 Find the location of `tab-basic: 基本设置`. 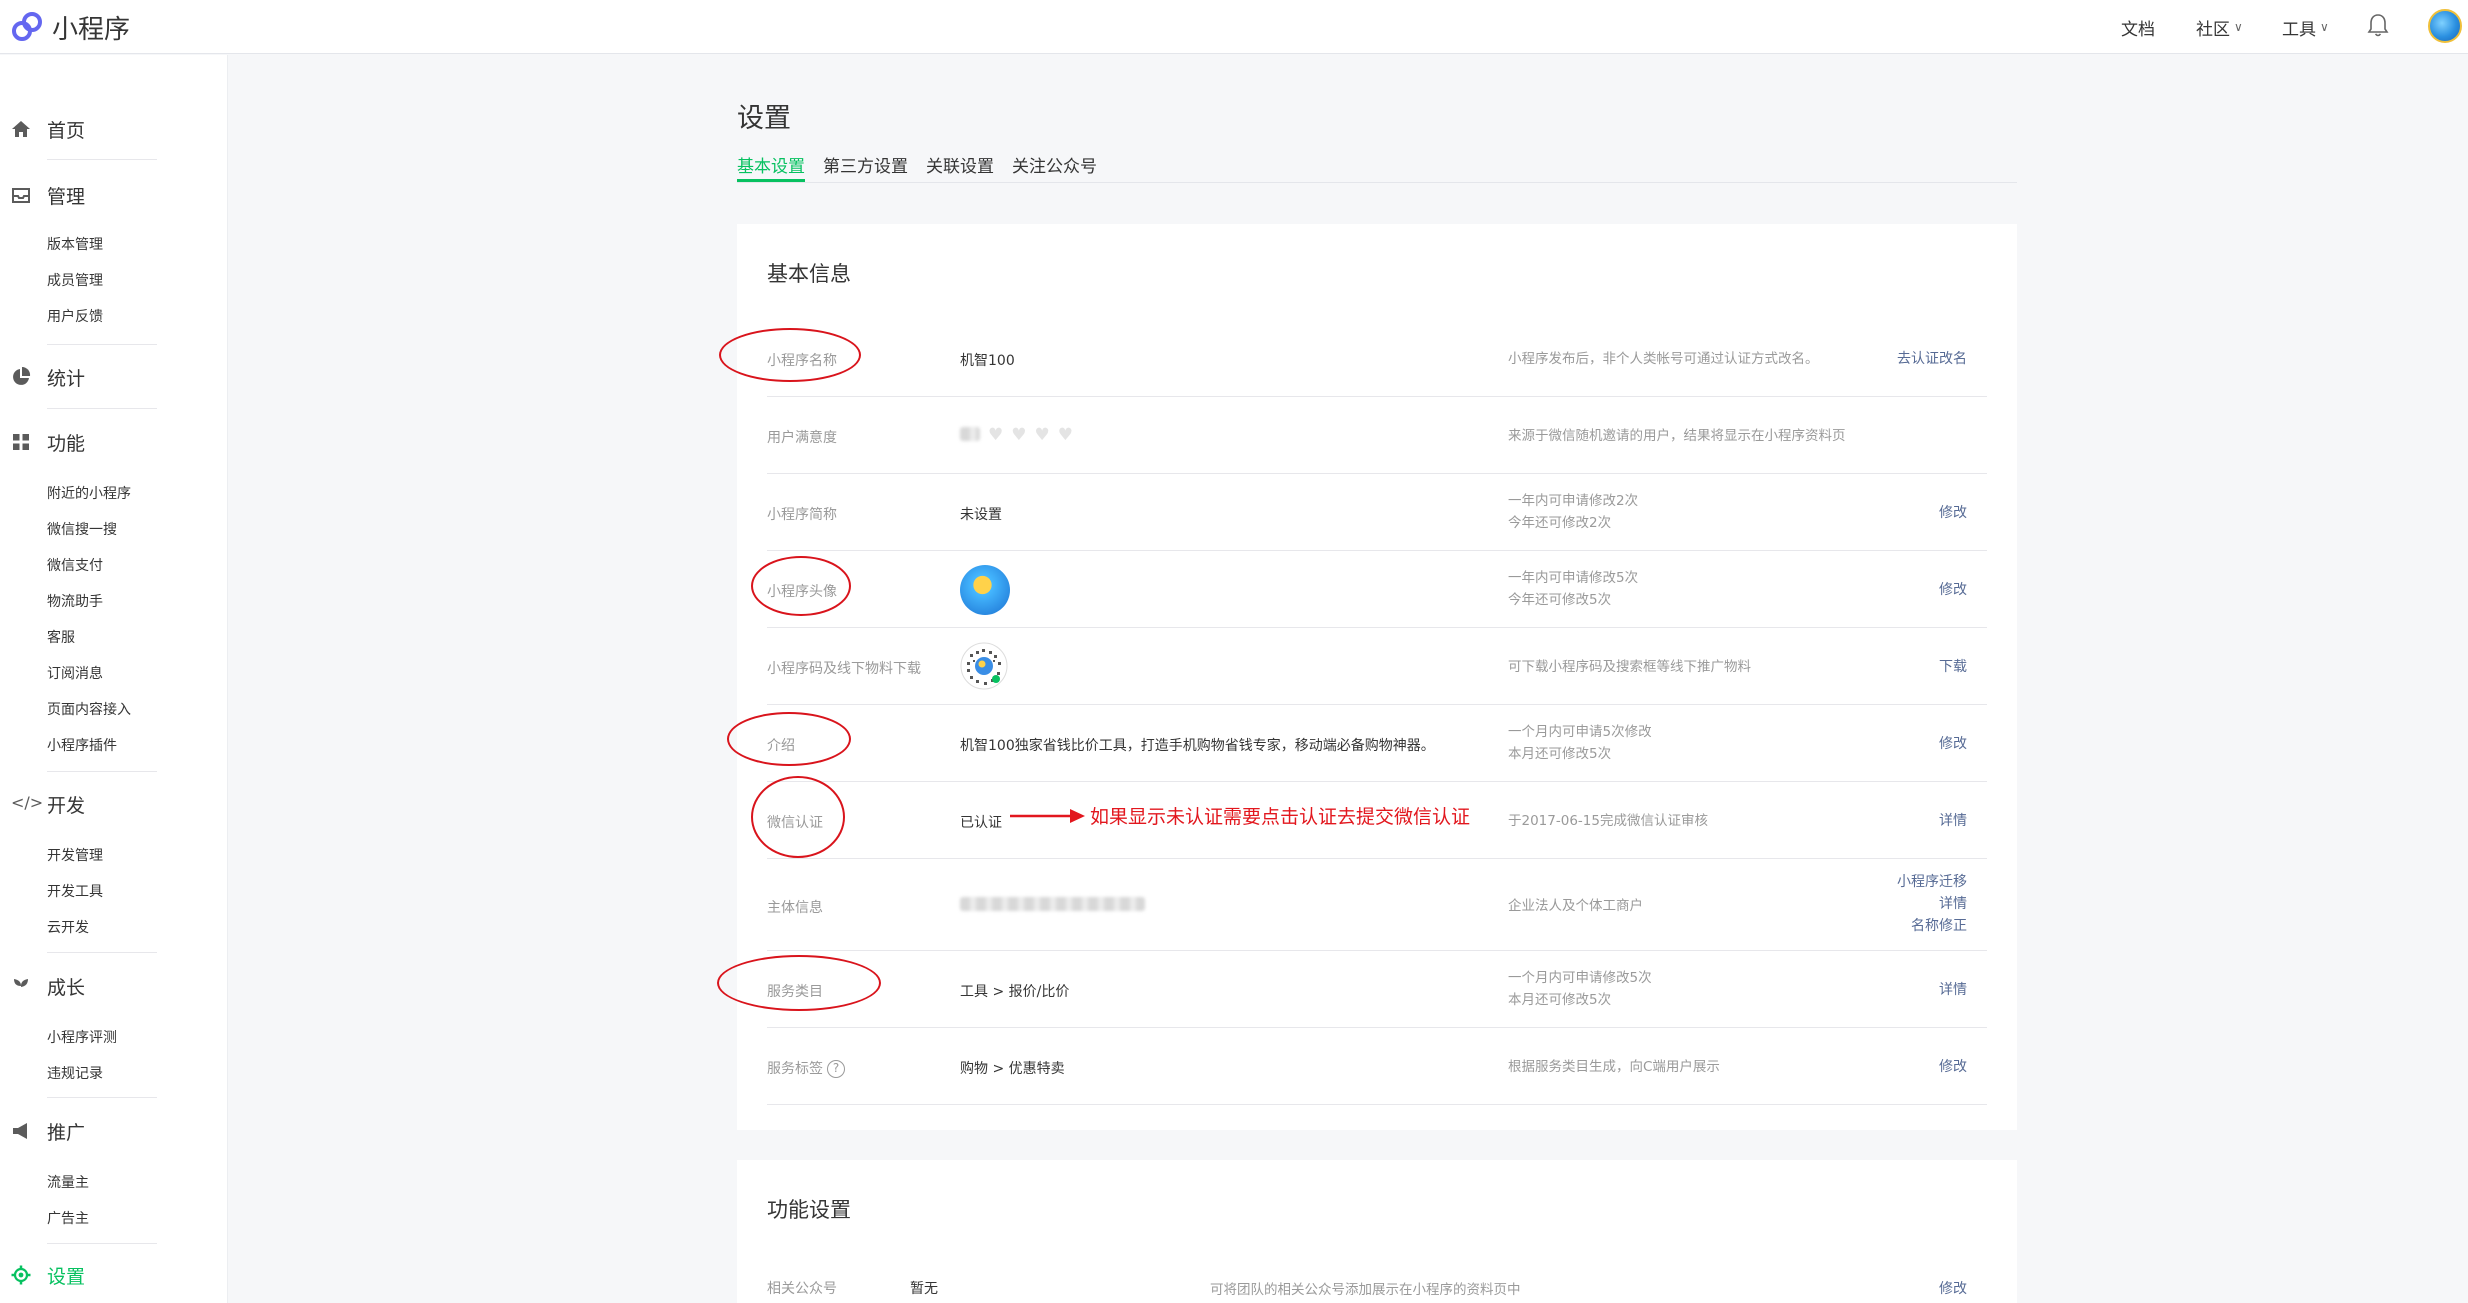

tab-basic: 基本设置 is located at coordinates (771, 167).